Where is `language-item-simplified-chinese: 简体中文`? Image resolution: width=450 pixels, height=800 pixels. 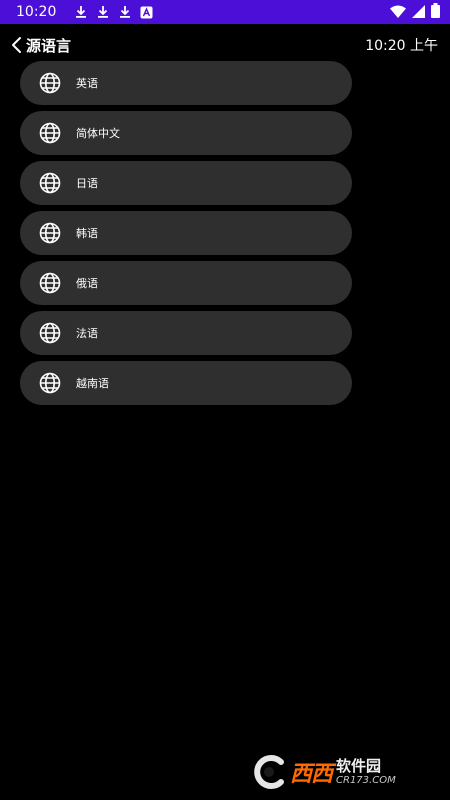
language-item-simplified-chinese: 简体中文 is located at coordinates (186, 133).